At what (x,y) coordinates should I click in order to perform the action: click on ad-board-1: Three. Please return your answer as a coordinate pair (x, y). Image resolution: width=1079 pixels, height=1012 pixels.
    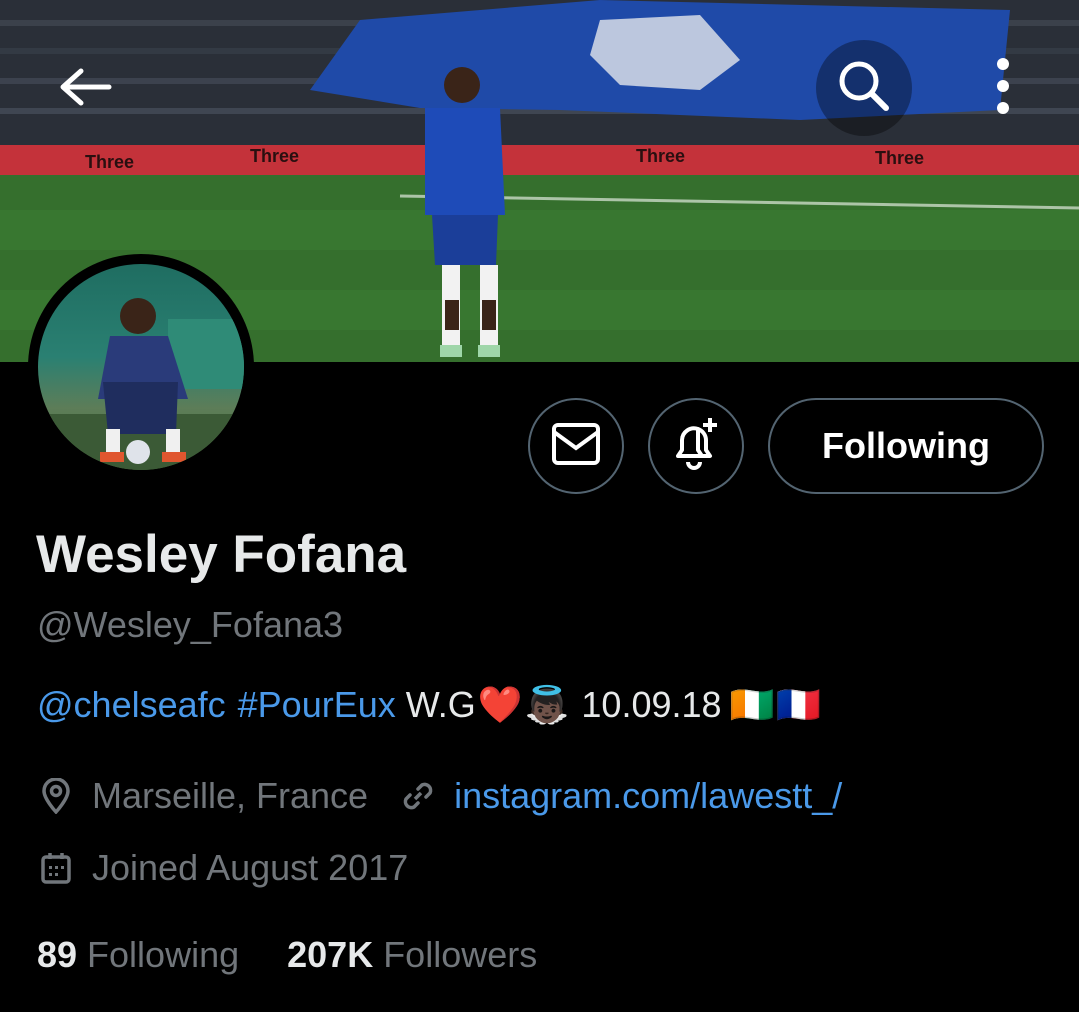
    Looking at the image, I should click on (109, 162).